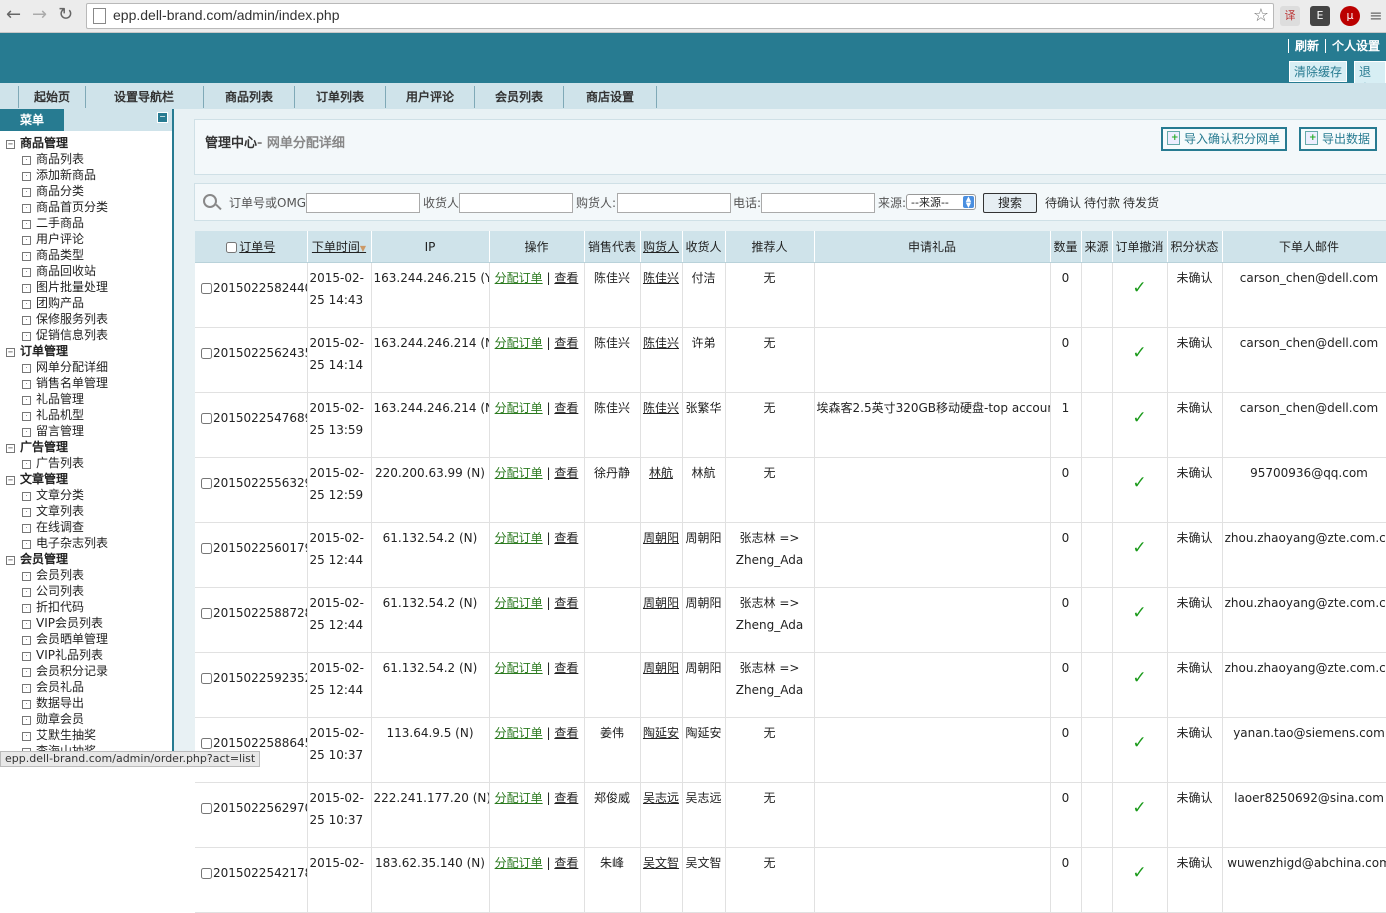 This screenshot has height=913, width=1386. Describe the element at coordinates (661, 733) in the screenshot. I see `buyer-link: 陶延安` at that location.